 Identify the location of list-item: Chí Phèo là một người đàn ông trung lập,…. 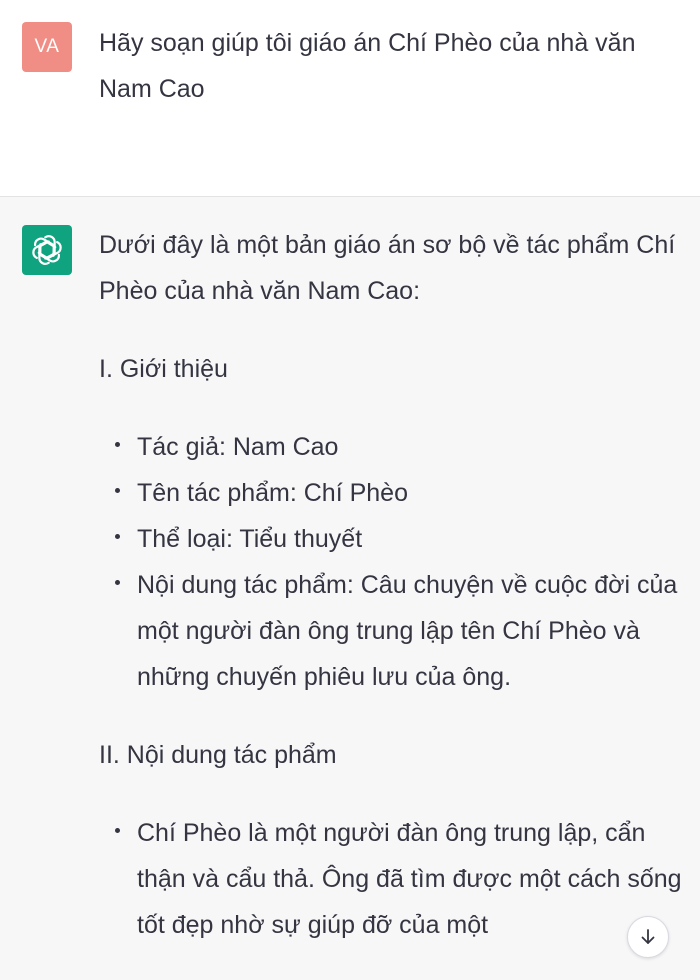
(402, 879).